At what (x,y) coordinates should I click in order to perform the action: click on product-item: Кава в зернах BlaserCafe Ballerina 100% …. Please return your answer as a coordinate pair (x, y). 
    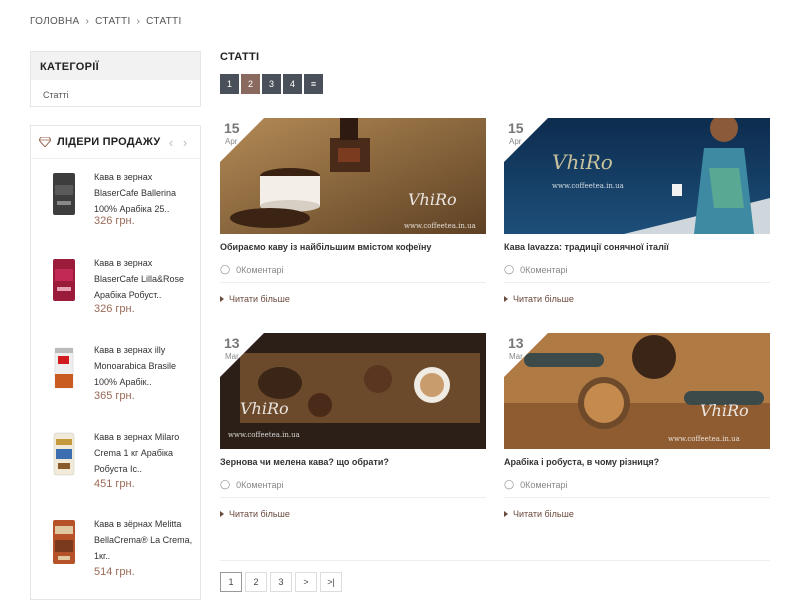
    Looking at the image, I should click on (116, 208).